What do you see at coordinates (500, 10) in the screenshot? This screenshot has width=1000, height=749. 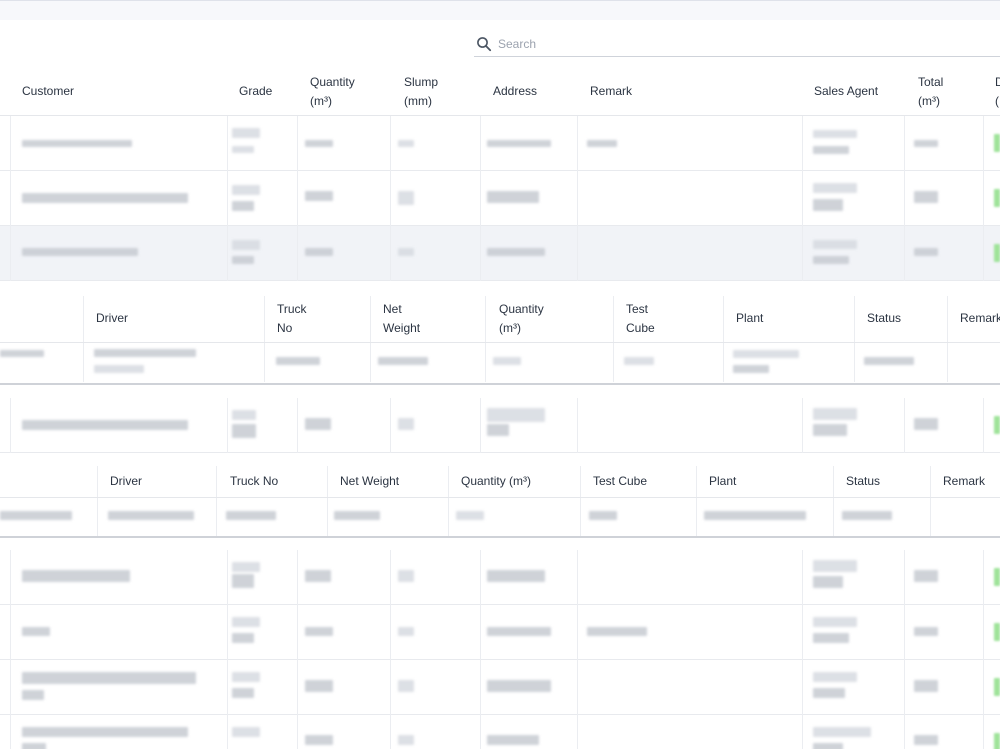 I see `top-bar` at bounding box center [500, 10].